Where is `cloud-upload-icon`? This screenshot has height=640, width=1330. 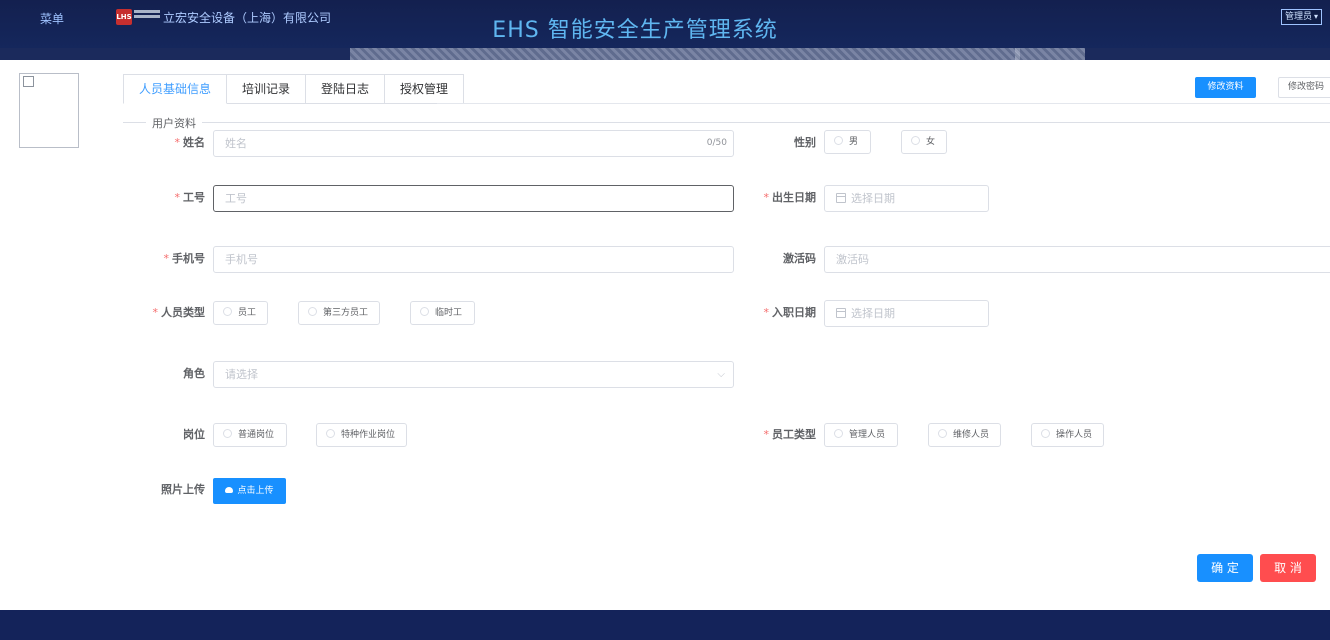
cloud-upload-icon is located at coordinates (229, 490).